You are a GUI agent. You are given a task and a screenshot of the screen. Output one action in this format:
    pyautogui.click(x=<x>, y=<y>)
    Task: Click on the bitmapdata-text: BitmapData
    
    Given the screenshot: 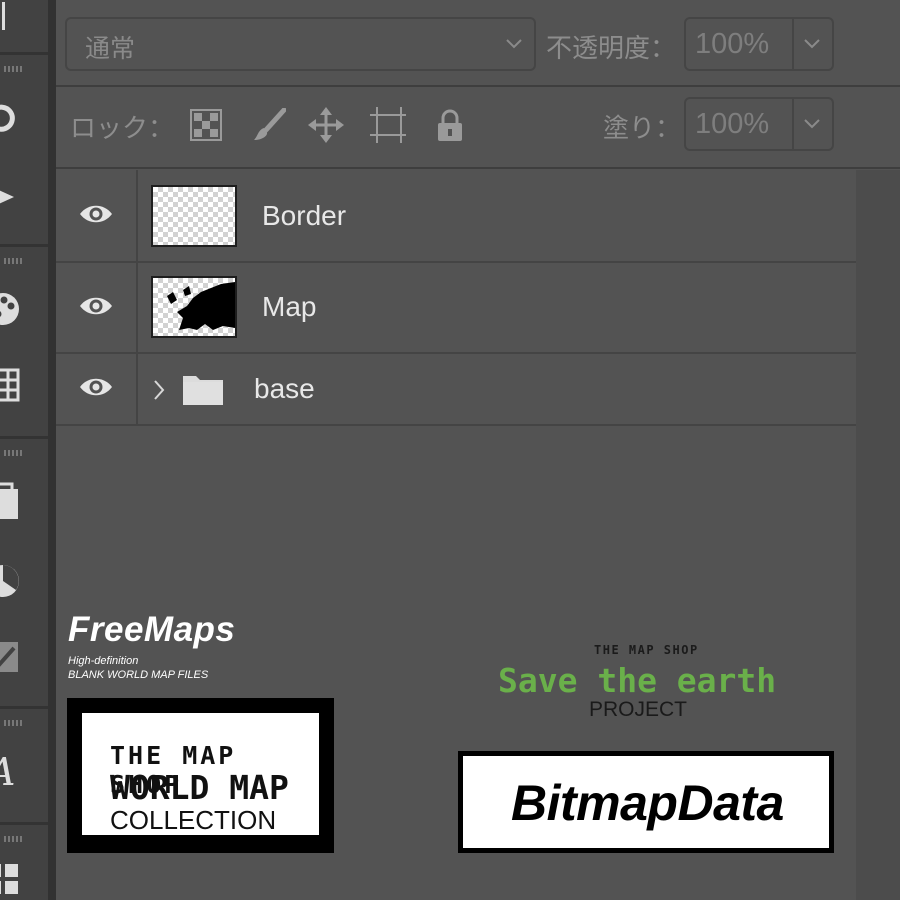 What is the action you would take?
    pyautogui.click(x=647, y=803)
    